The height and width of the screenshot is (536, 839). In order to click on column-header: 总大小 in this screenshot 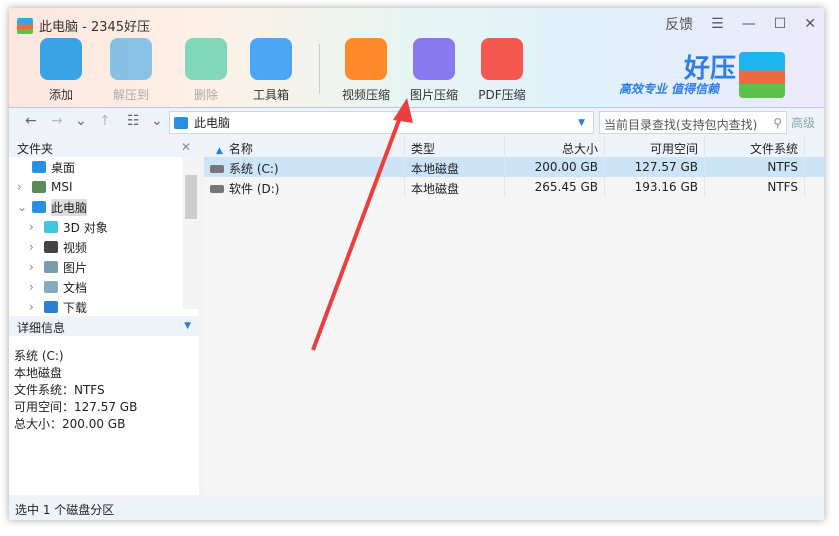, I will do `click(555, 147)`.